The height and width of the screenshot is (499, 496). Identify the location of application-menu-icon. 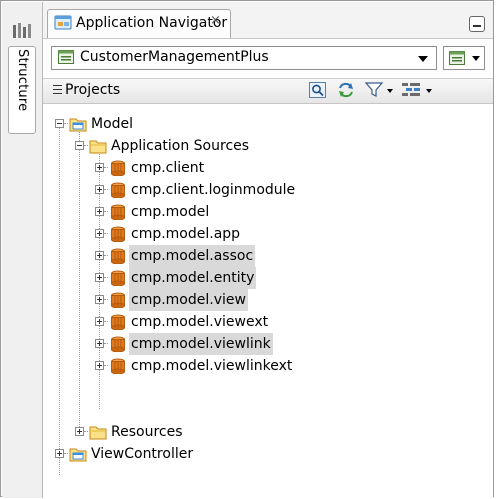
(457, 58).